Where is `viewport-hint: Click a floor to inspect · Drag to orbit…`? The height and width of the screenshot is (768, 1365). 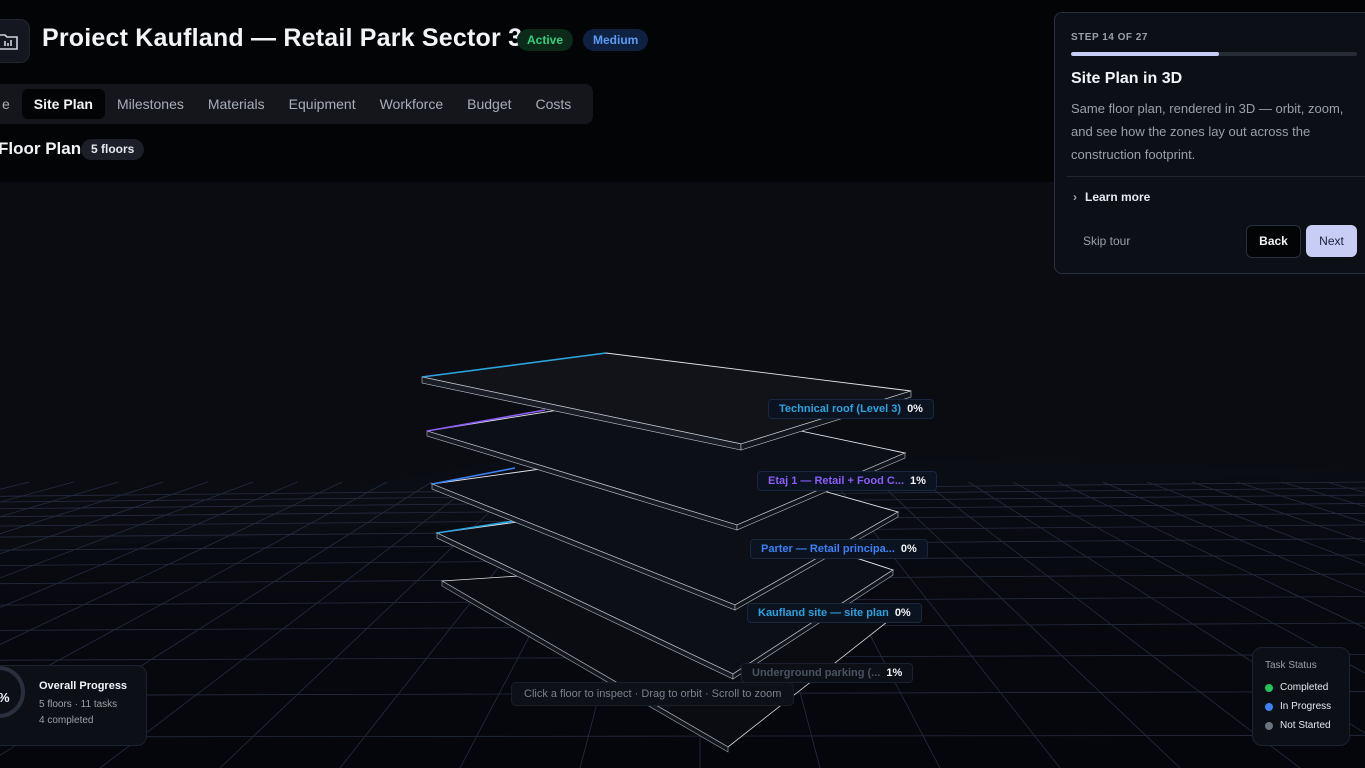 viewport-hint: Click a floor to inspect · Drag to orbit… is located at coordinates (653, 694).